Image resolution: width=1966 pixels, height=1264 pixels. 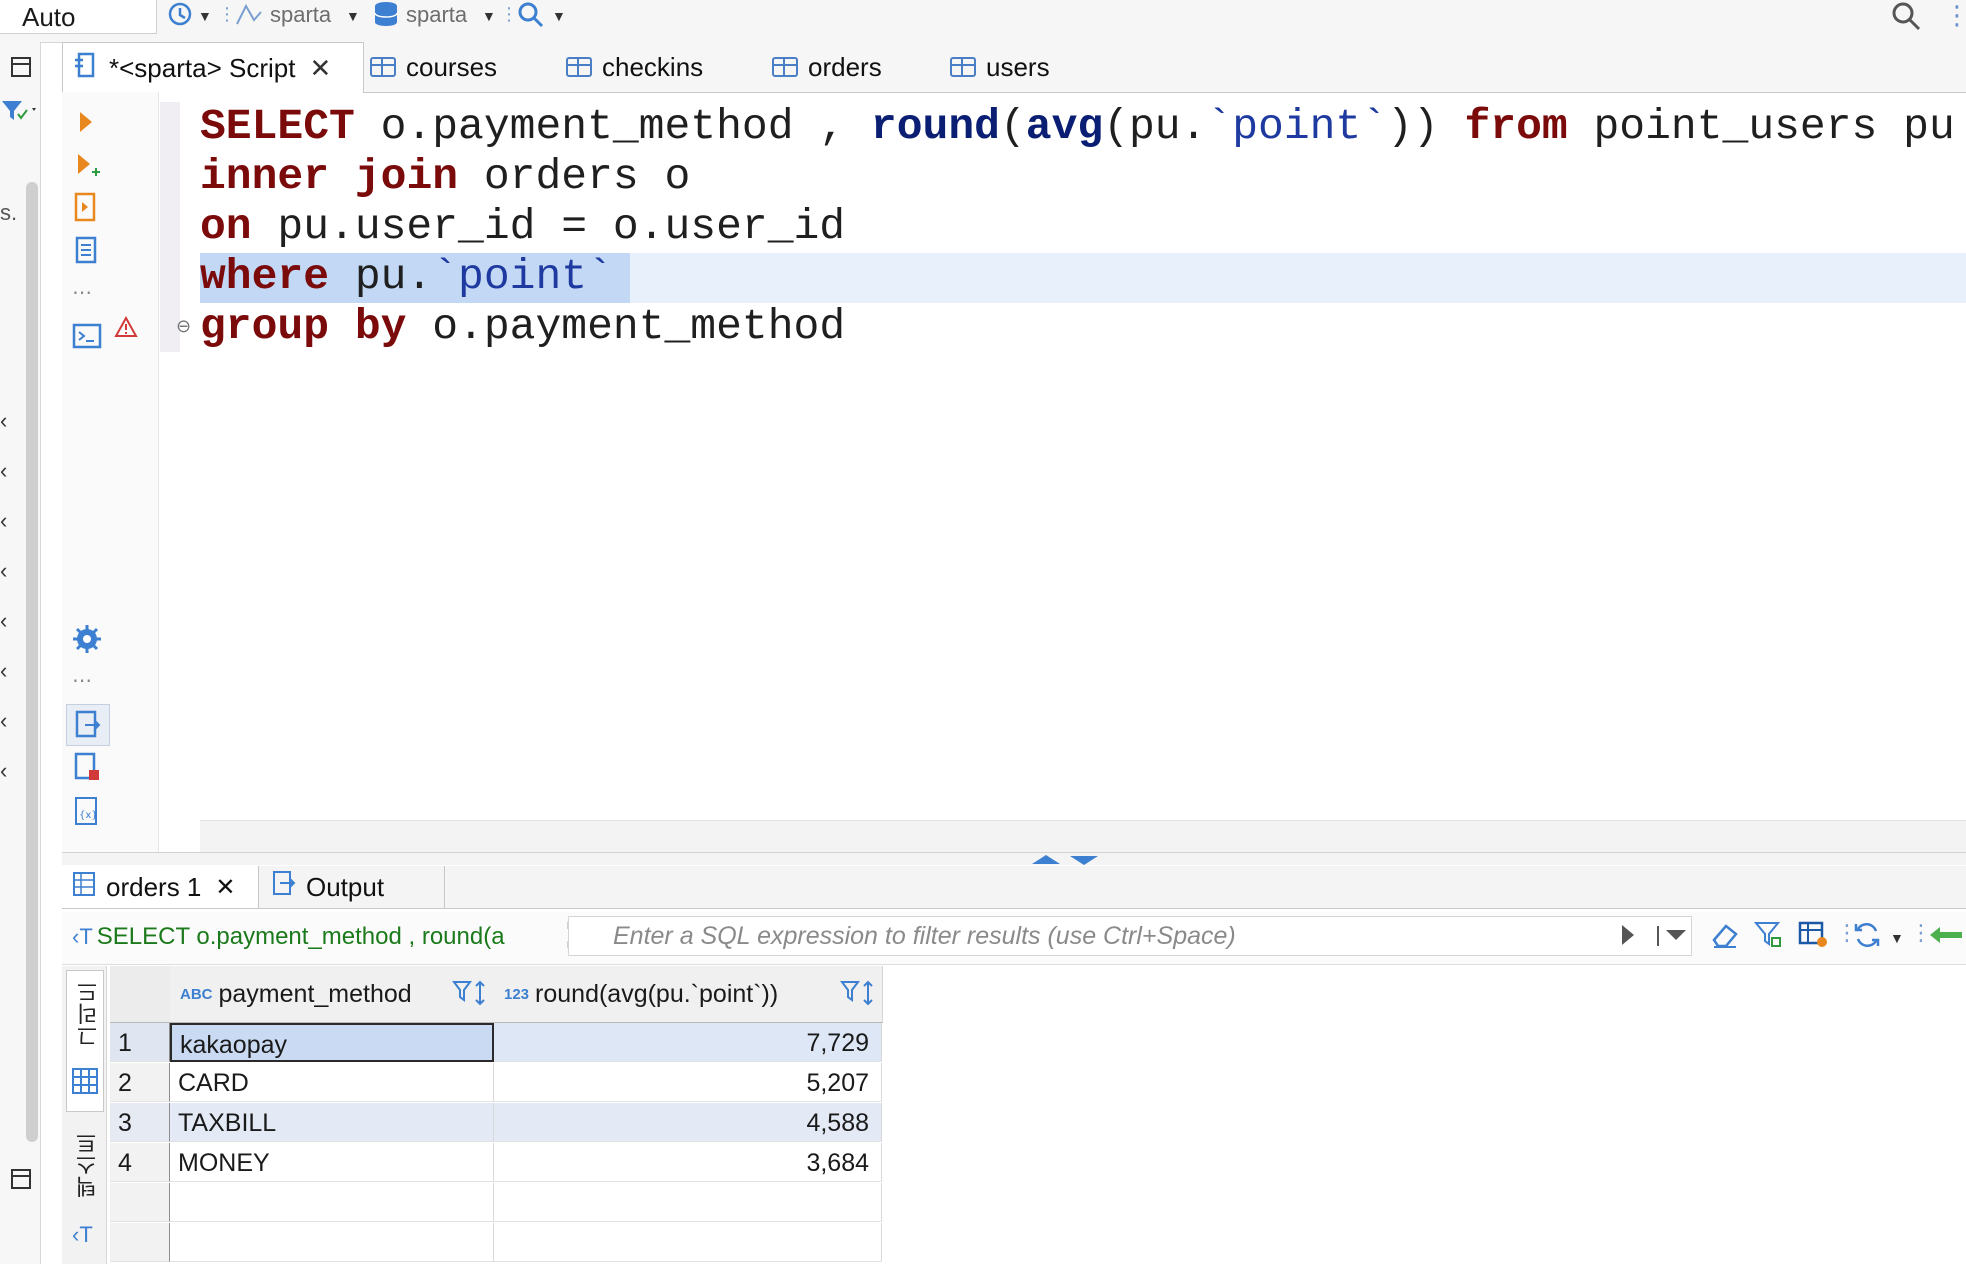 What do you see at coordinates (154, 886) in the screenshot?
I see `tab-label: orders 1` at bounding box center [154, 886].